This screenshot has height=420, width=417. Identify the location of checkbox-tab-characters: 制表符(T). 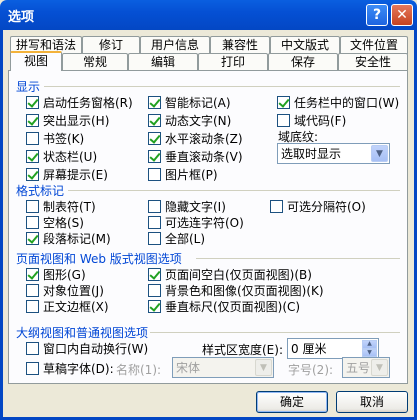
(61, 206).